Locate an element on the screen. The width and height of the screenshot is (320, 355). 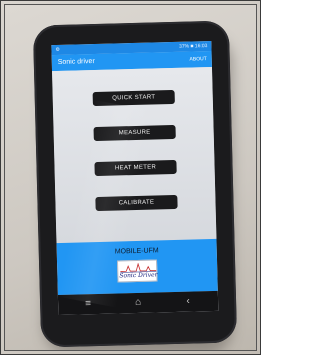
logo-text: Sonic Driver is located at coordinates (138, 275).